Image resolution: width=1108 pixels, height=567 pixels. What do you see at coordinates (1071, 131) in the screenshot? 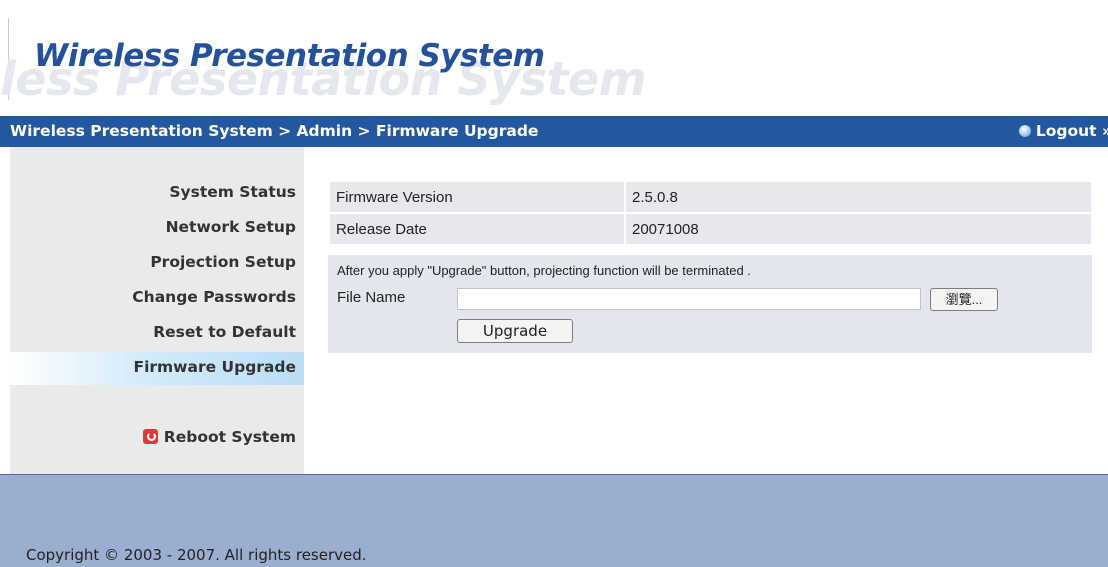
I see `logout-label: Logout »` at bounding box center [1071, 131].